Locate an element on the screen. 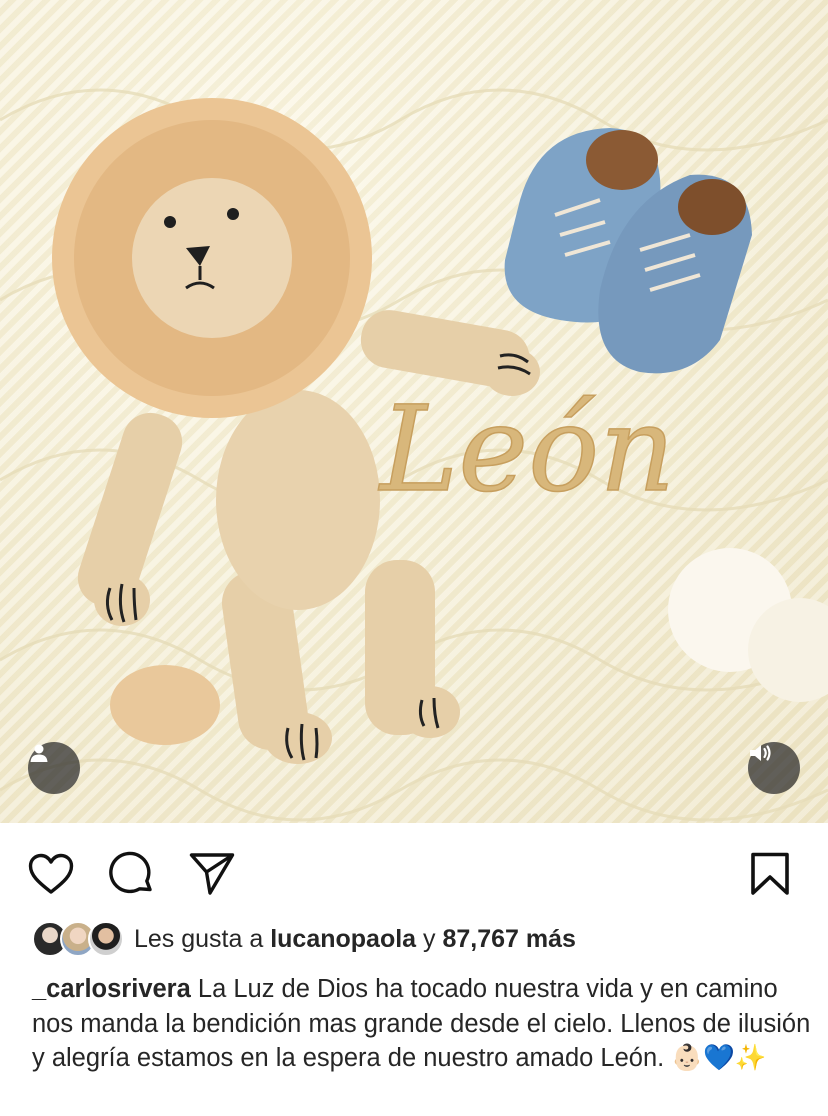 Image resolution: width=828 pixels, height=1116 pixels. sound-toggle-button is located at coordinates (774, 768).